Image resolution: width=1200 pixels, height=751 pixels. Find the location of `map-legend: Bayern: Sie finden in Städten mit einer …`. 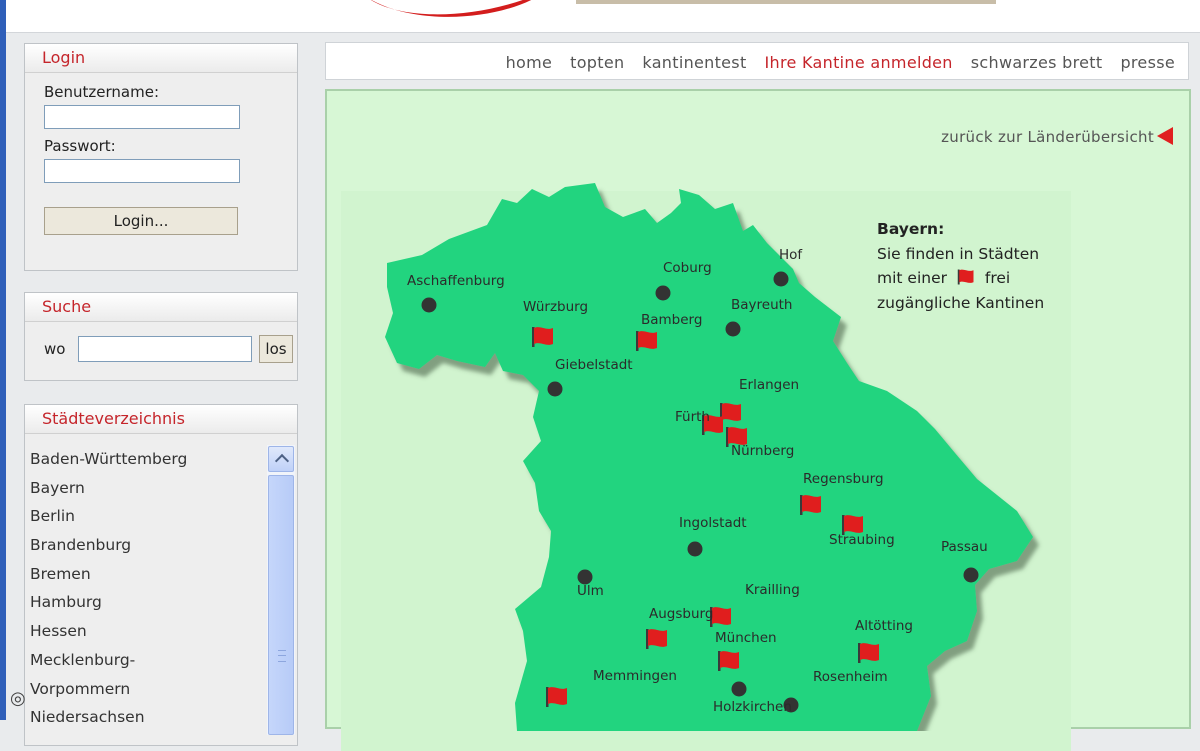

map-legend: Bayern: Sie finden in Städten mit einer … is located at coordinates (960, 266).